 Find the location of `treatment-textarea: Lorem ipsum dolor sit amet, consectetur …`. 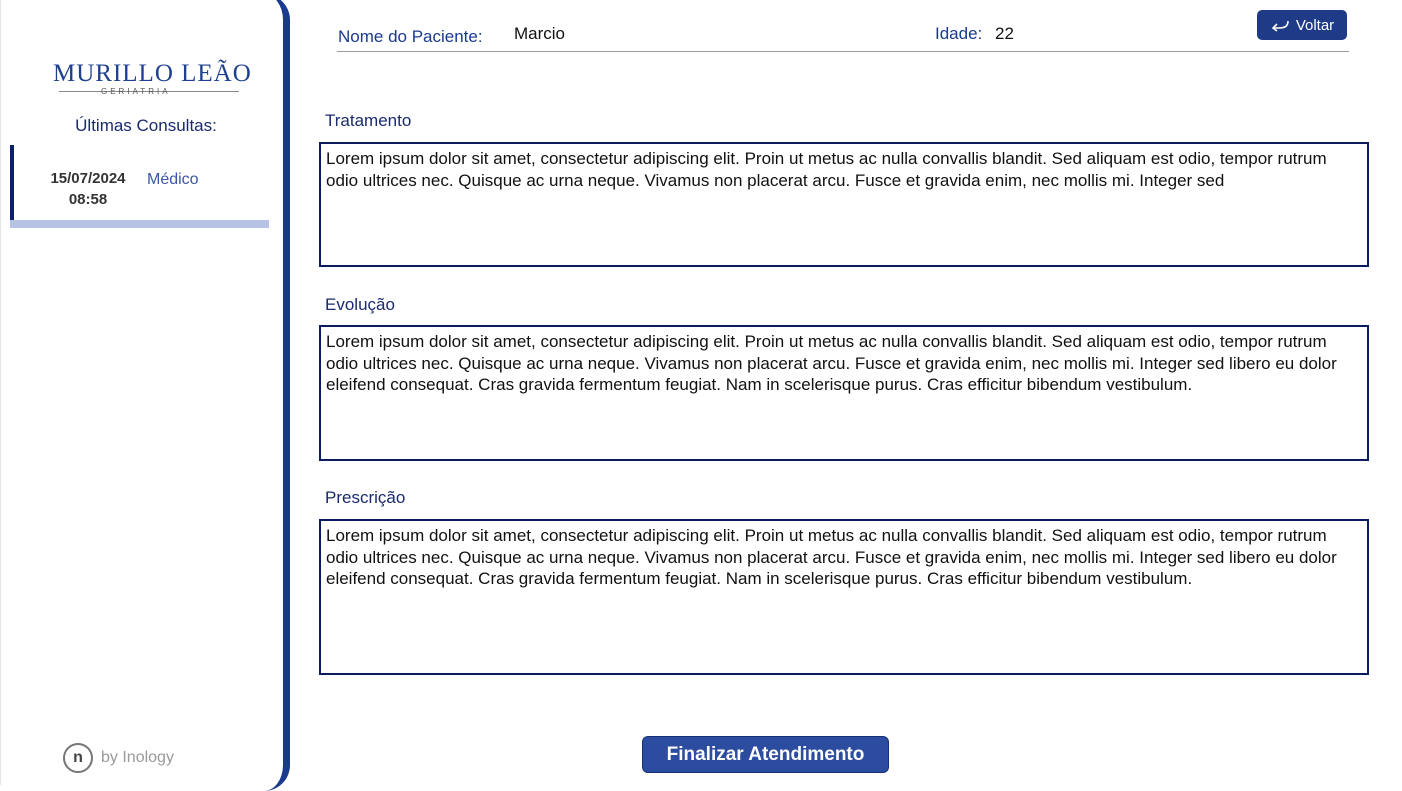

treatment-textarea: Lorem ipsum dolor sit amet, consectetur … is located at coordinates (844, 204).